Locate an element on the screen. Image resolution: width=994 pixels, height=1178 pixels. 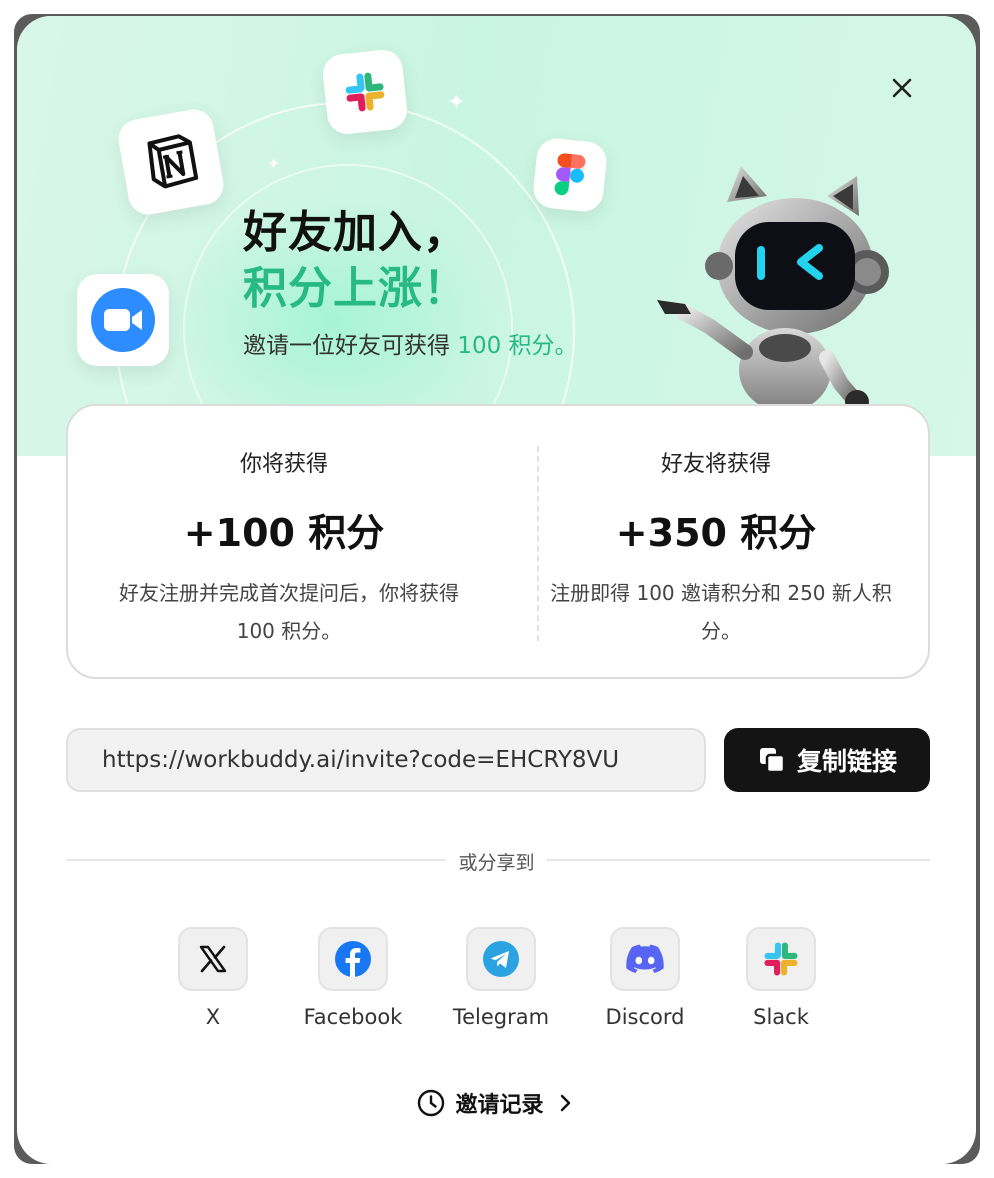
reward-friend-label: 好友将获得 is located at coordinates (715, 464).